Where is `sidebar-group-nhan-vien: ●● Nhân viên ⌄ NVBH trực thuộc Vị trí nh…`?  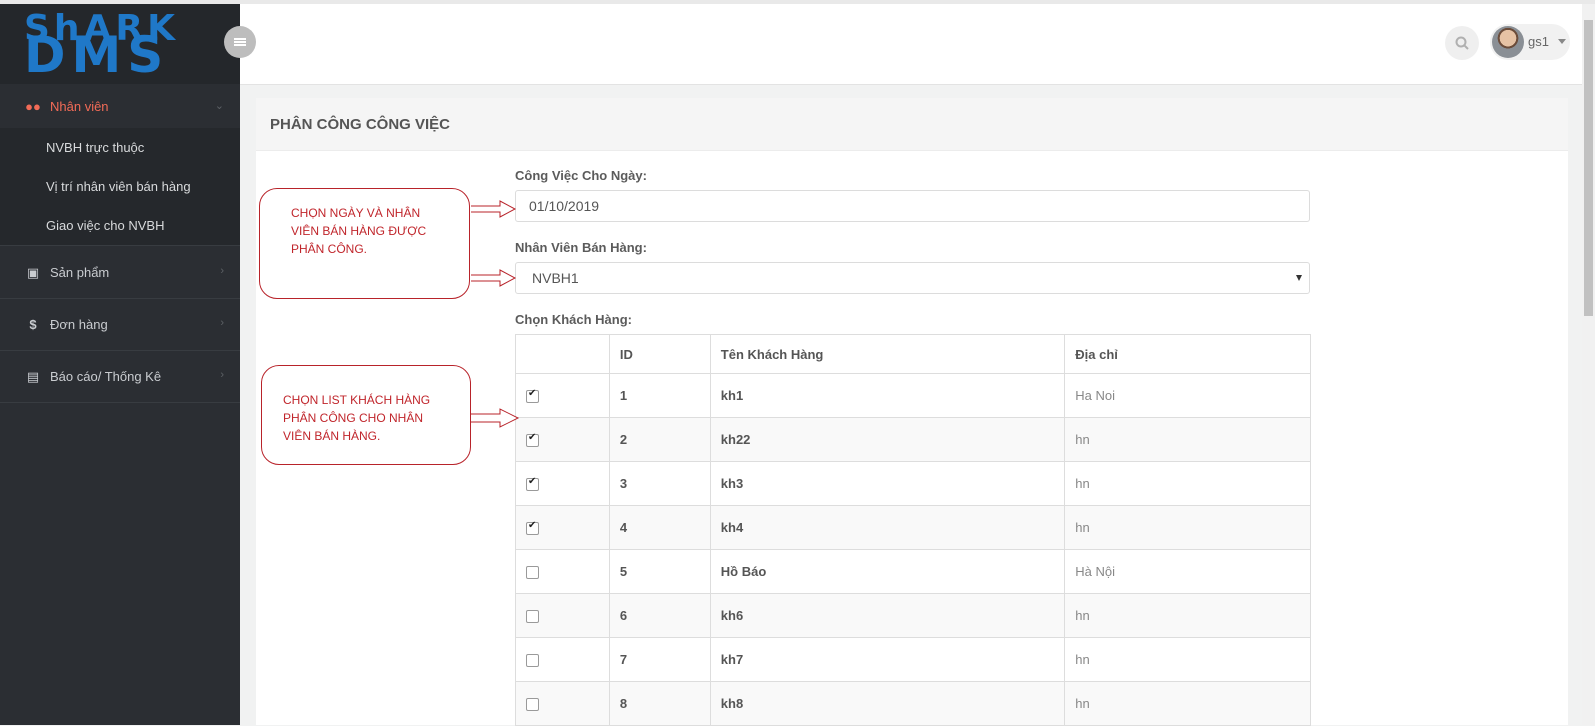
sidebar-group-nhan-vien: ●● Nhân viên ⌄ NVBH trực thuộc Vị trí nh… is located at coordinates (120, 165).